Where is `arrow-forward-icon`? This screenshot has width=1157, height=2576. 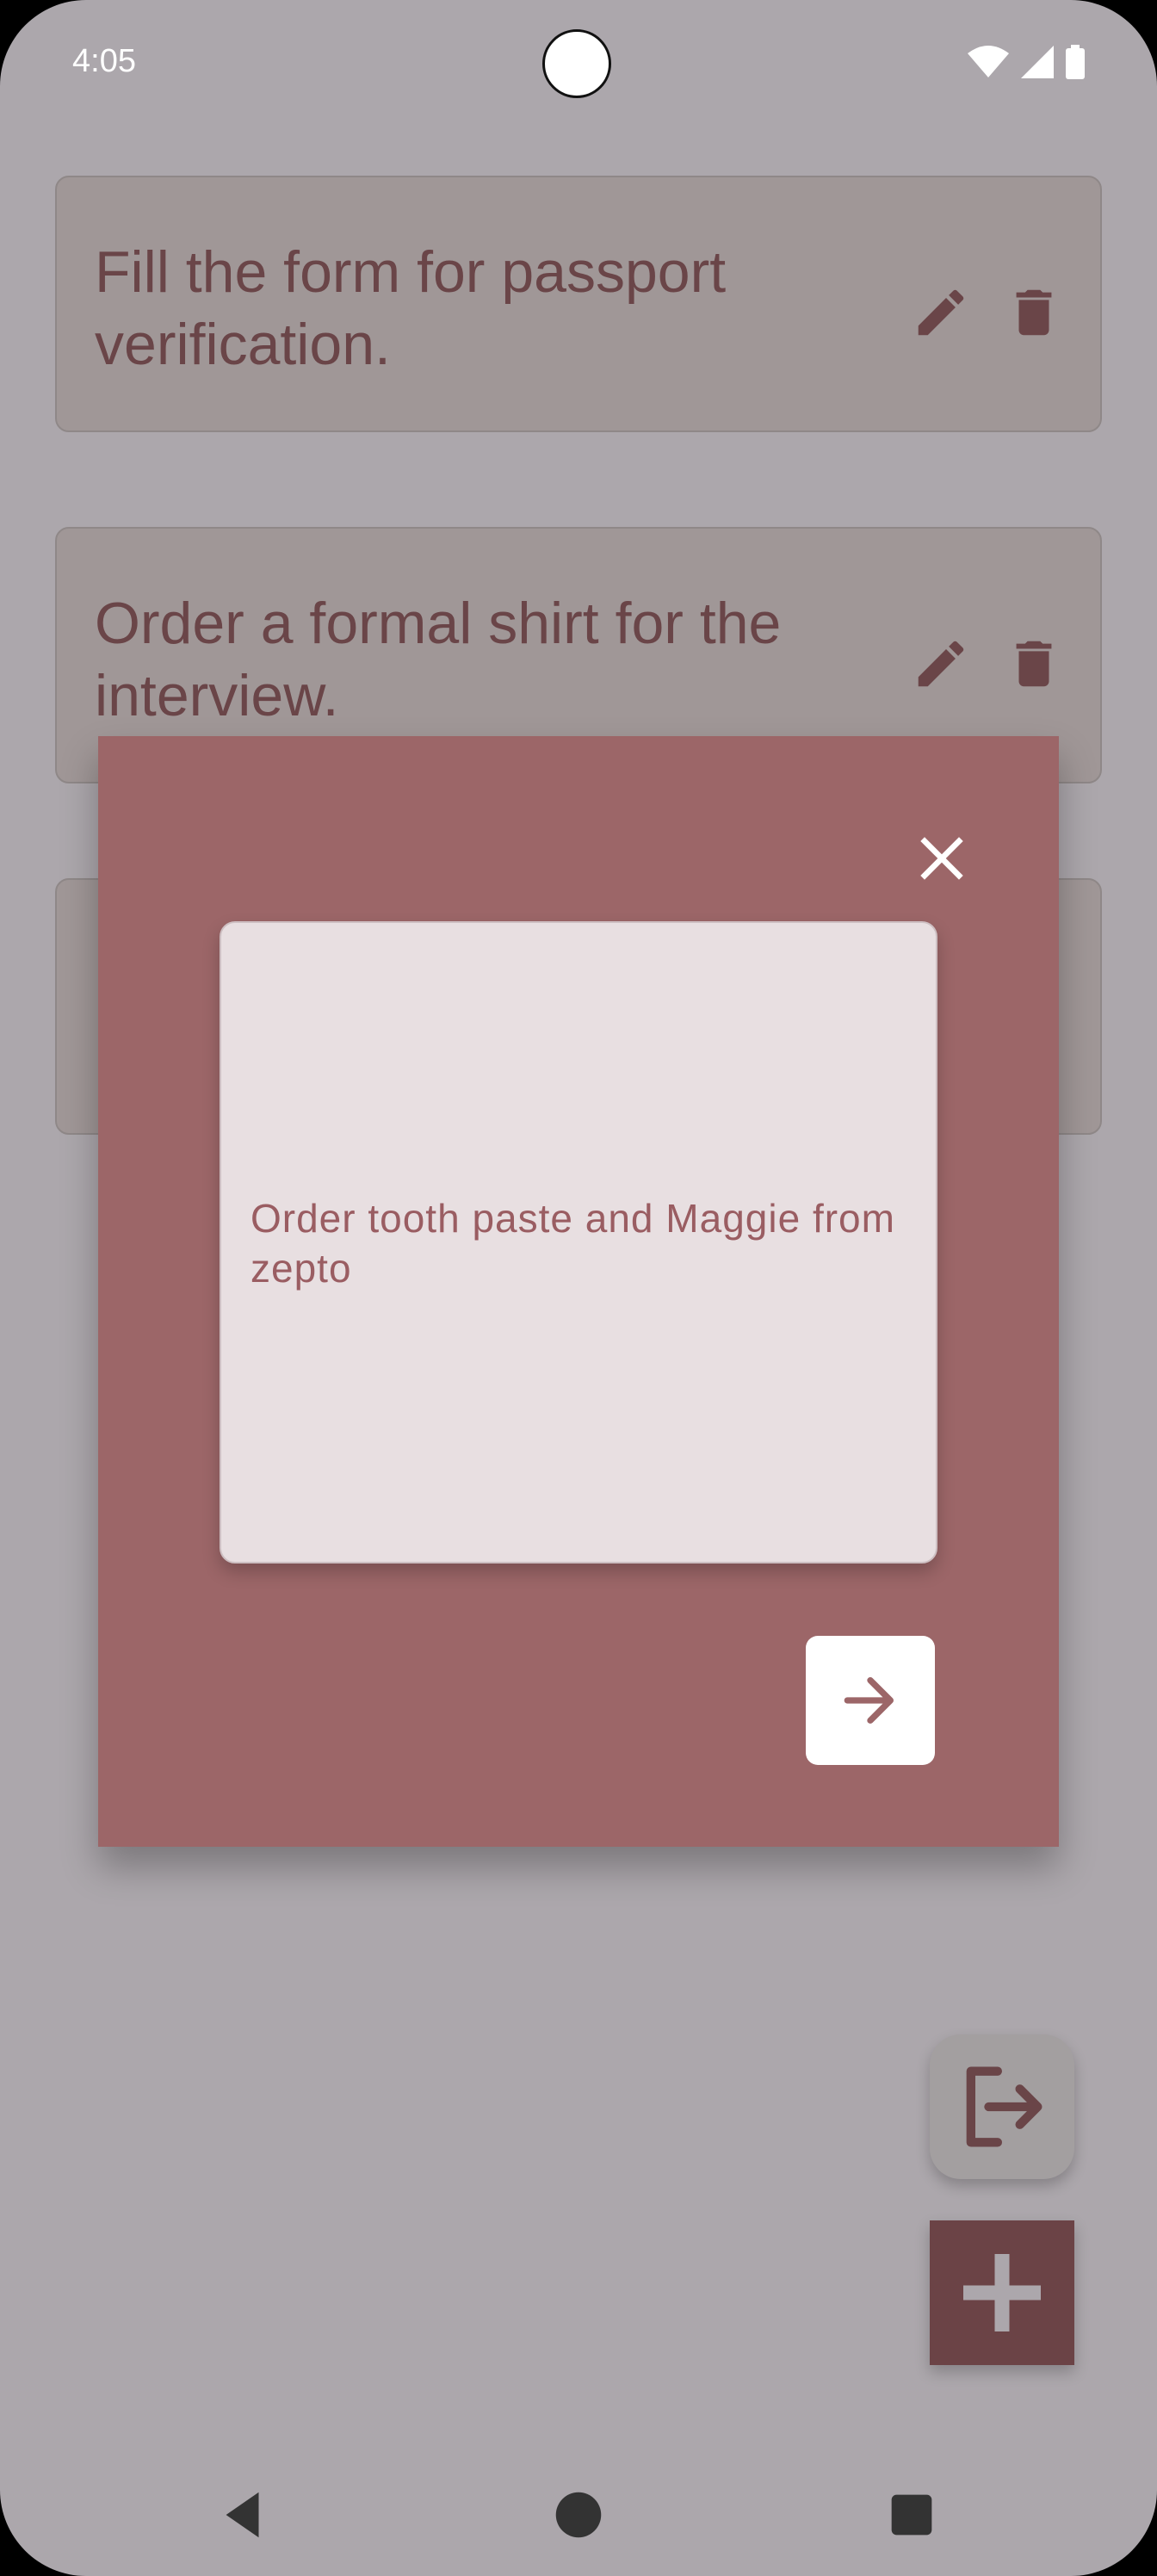
arrow-forward-icon is located at coordinates (869, 1700).